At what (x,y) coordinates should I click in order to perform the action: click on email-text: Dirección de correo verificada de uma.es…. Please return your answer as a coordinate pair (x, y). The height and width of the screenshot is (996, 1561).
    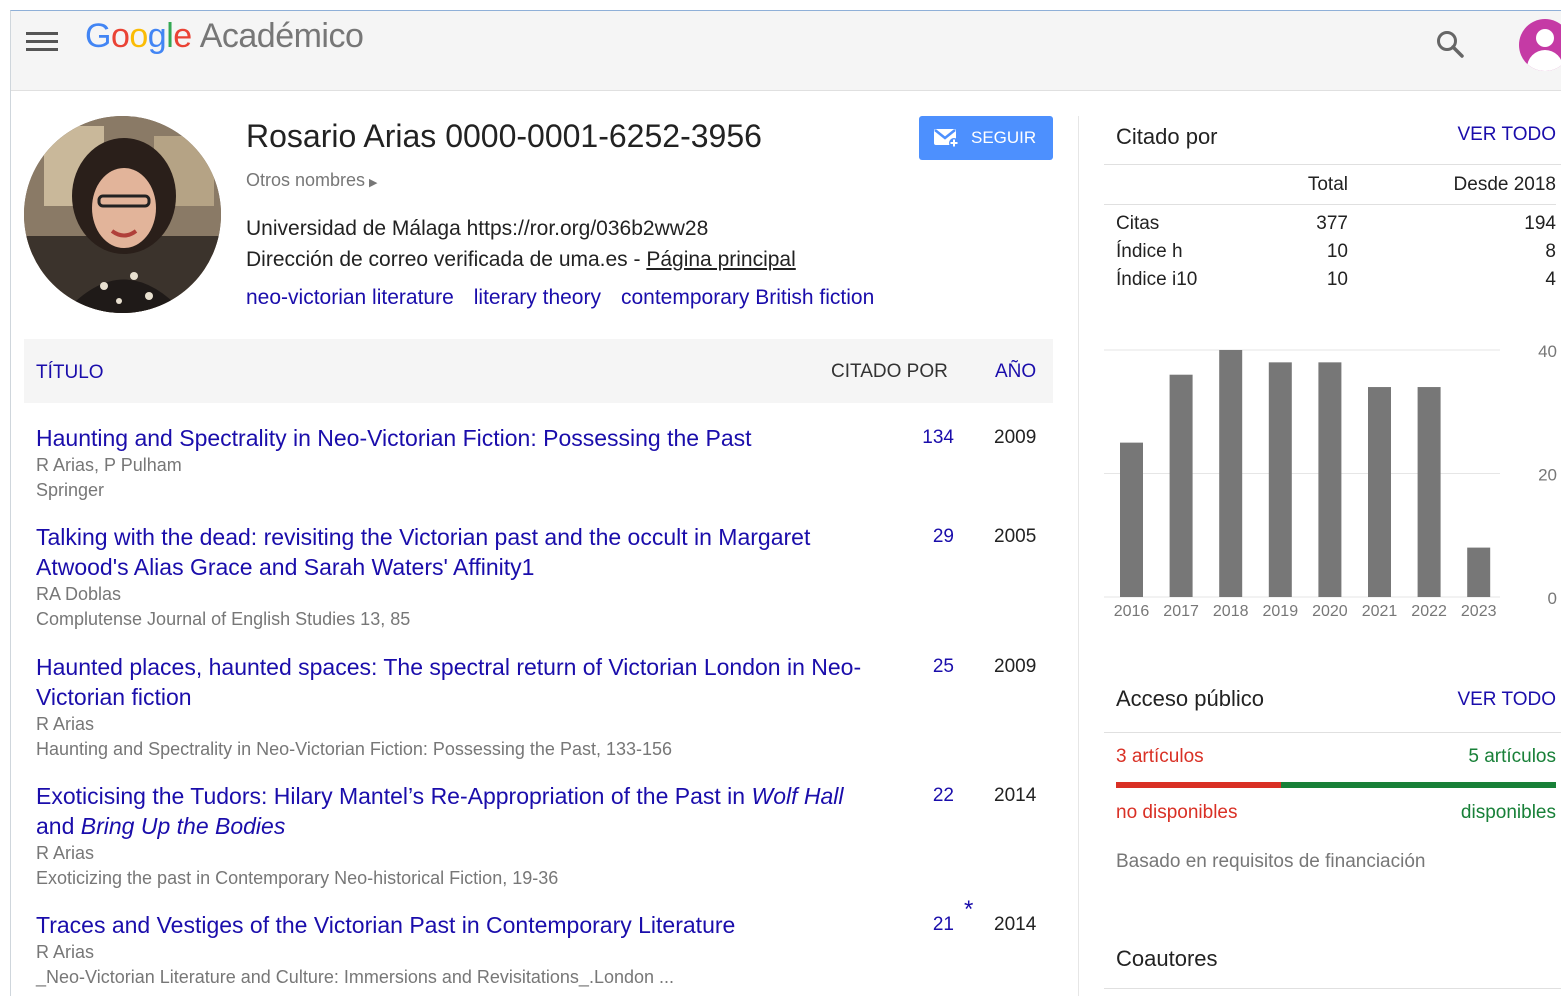
    Looking at the image, I should click on (446, 259).